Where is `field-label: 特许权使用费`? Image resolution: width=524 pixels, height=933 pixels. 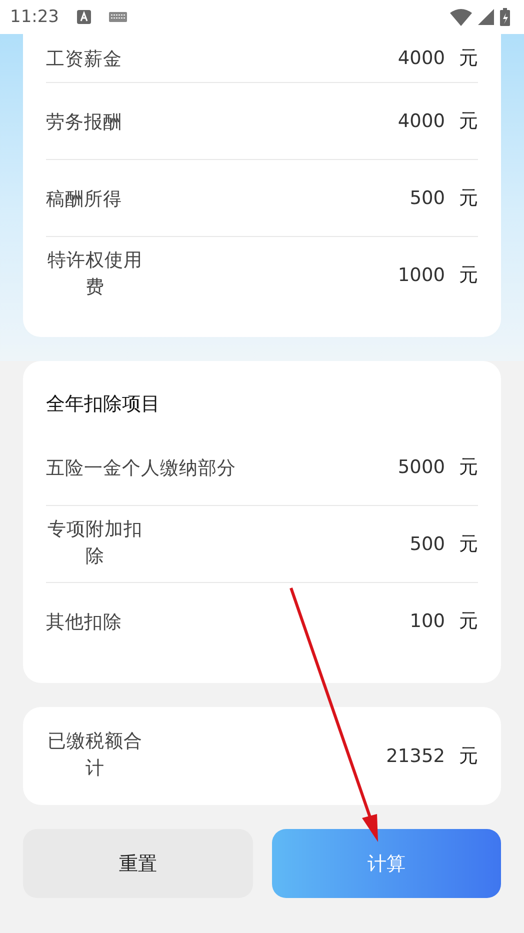 field-label: 特许权使用费 is located at coordinates (95, 274).